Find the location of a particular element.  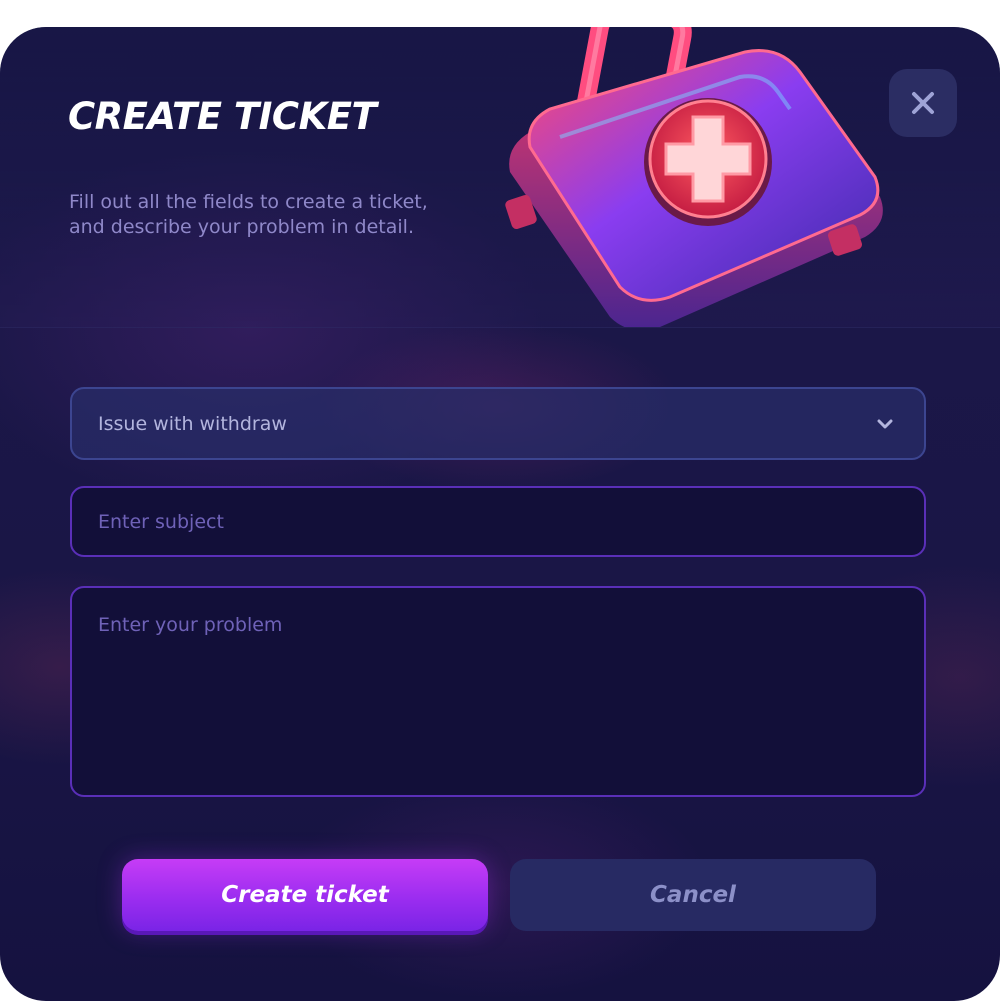

close-icon is located at coordinates (923, 103).